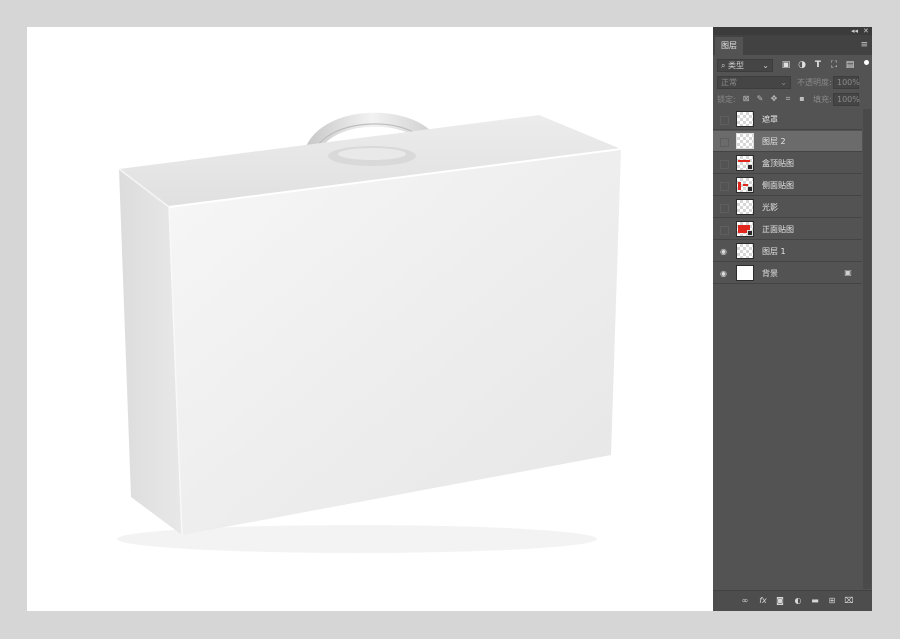 This screenshot has width=900, height=639. I want to click on type-filter-icon: T, so click(818, 65).